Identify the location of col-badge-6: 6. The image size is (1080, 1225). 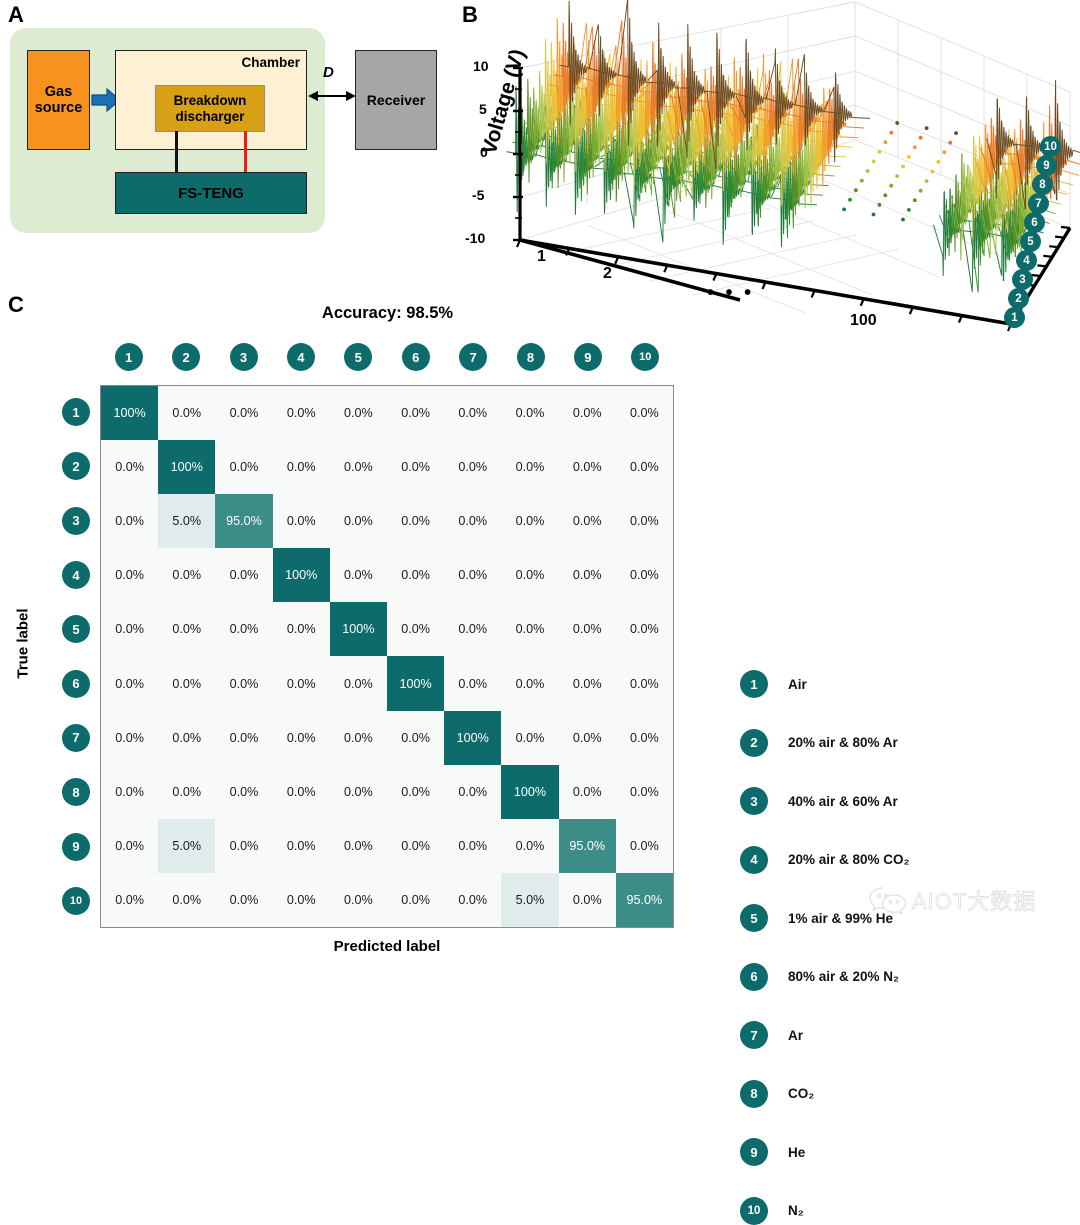
(416, 357).